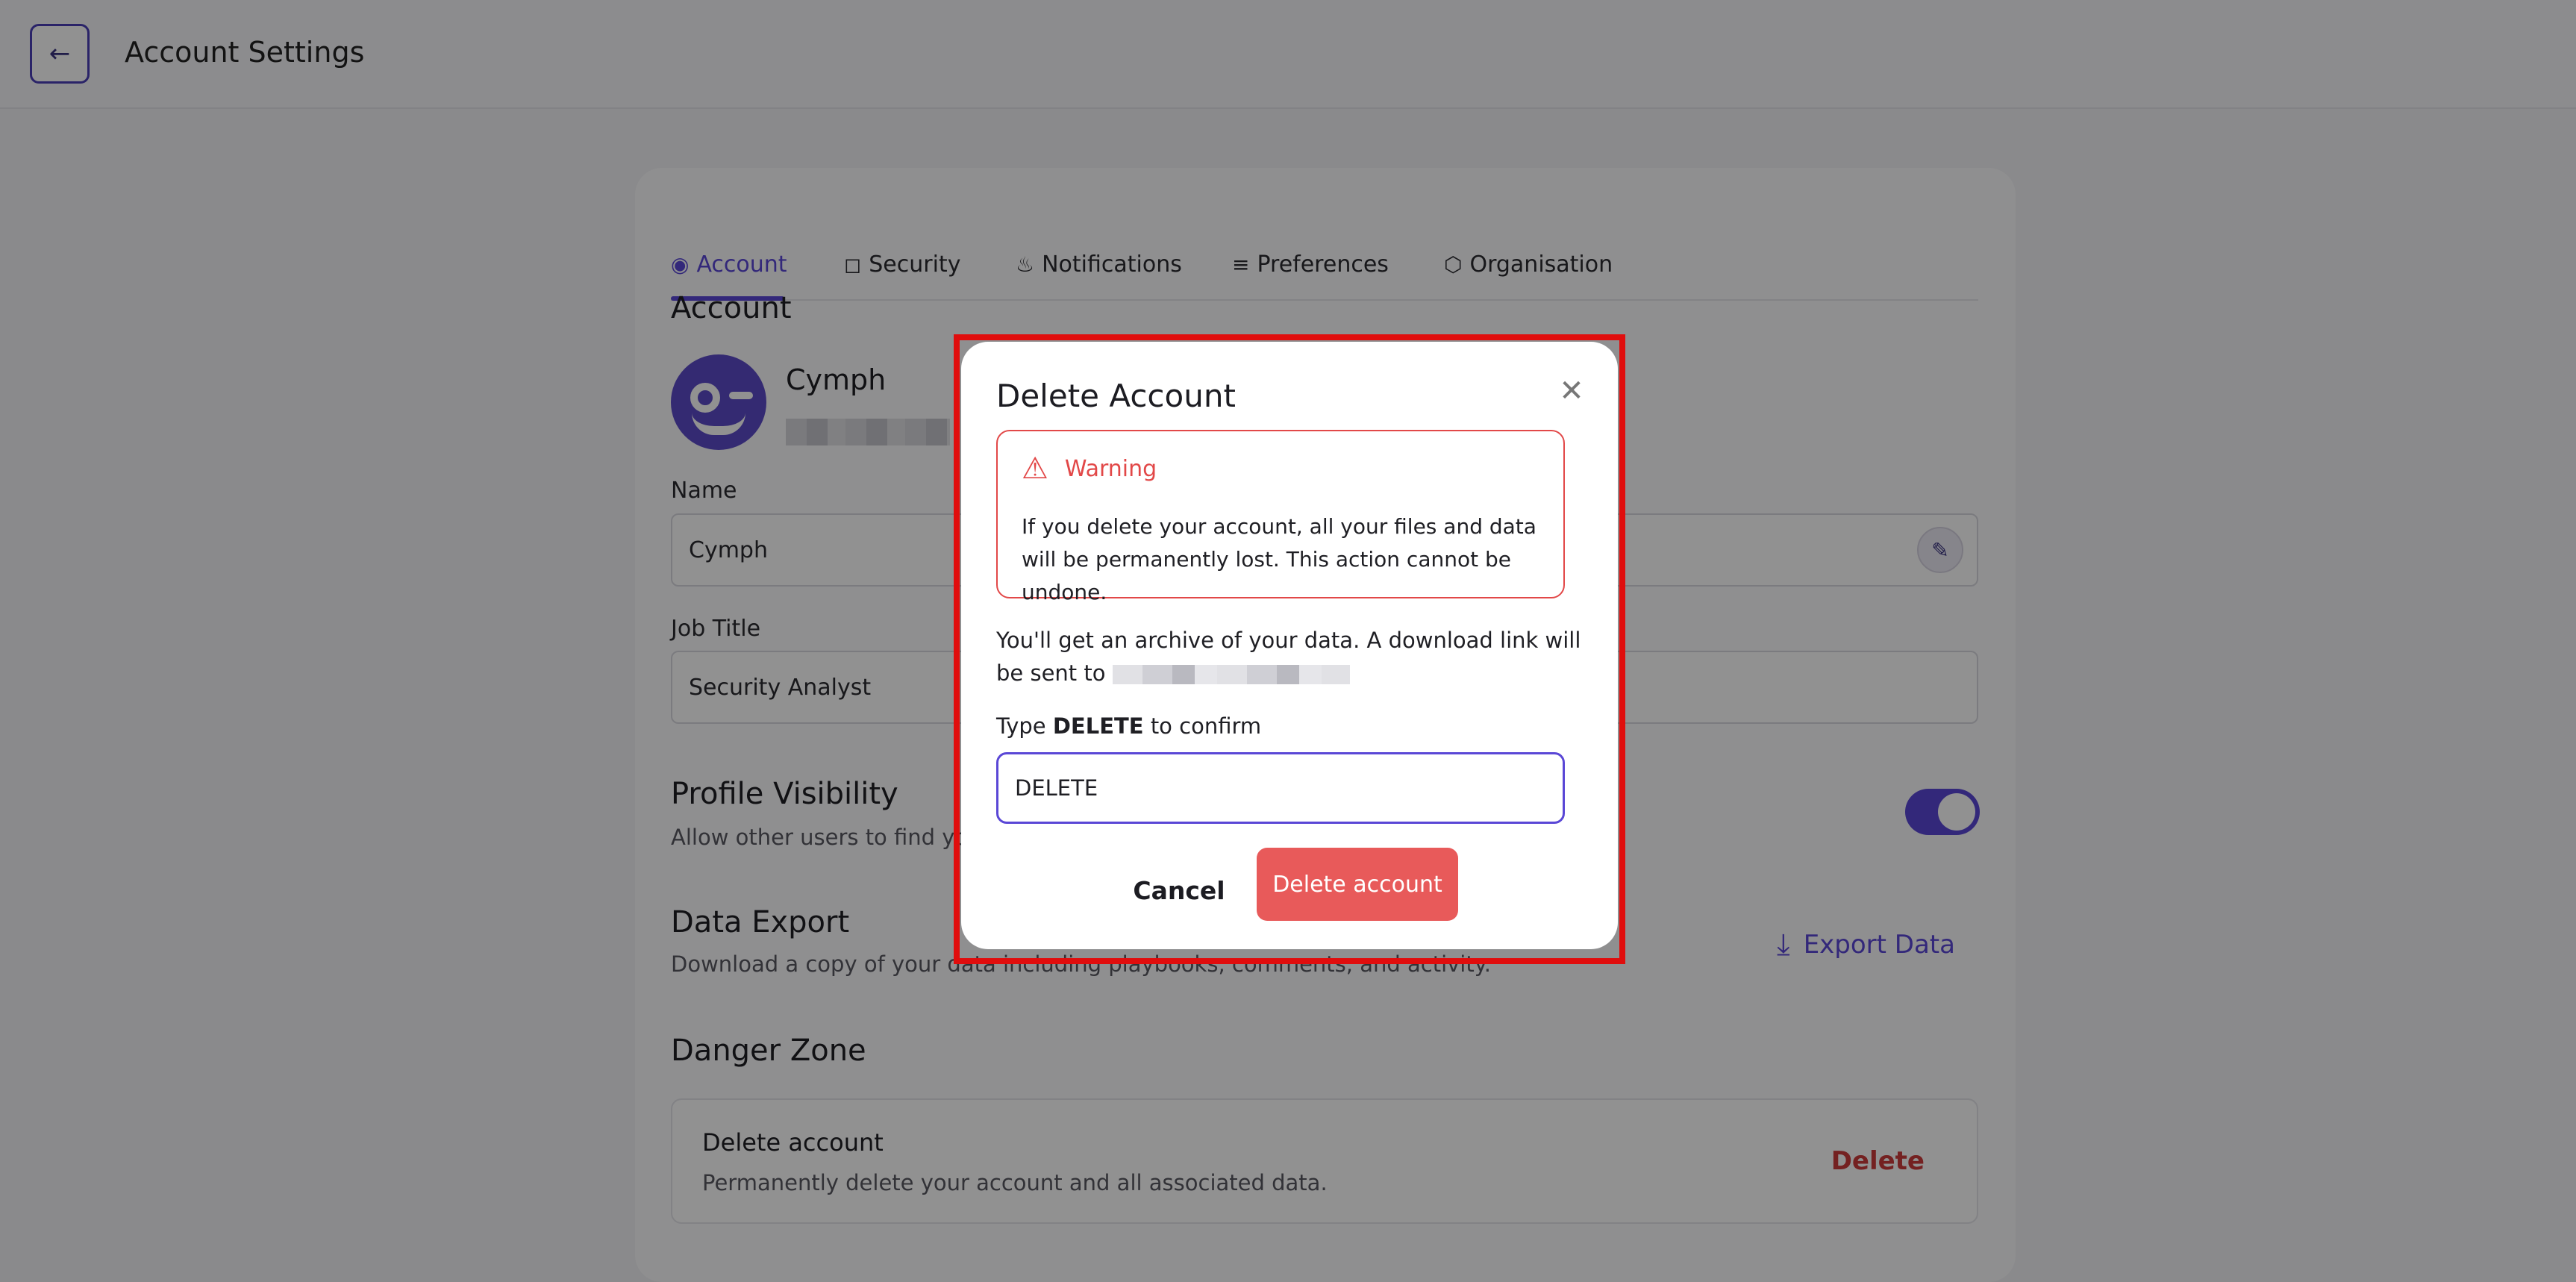 The width and height of the screenshot is (2576, 1282). I want to click on confirm-suffix: to confirm, so click(1206, 726).